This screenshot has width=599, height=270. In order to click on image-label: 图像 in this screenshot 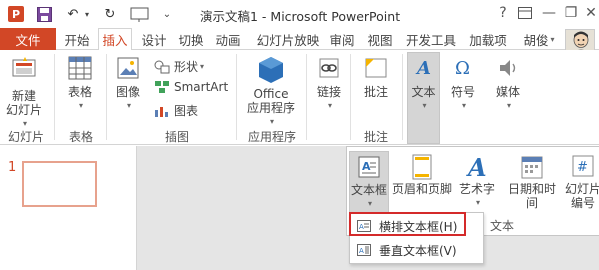, I will do `click(127, 92)`.